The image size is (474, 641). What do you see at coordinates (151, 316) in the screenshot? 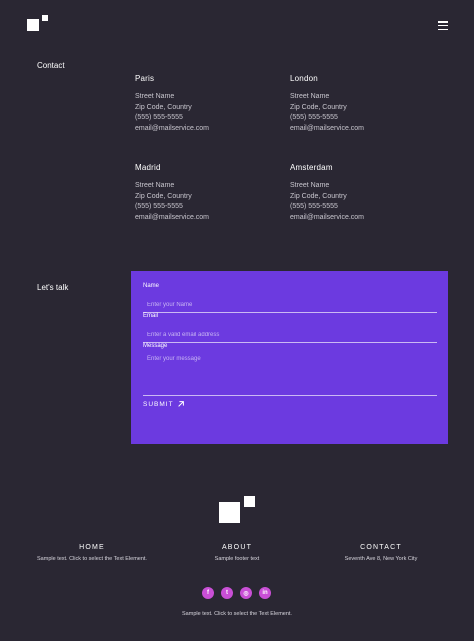
I see `email-label: Email` at bounding box center [151, 316].